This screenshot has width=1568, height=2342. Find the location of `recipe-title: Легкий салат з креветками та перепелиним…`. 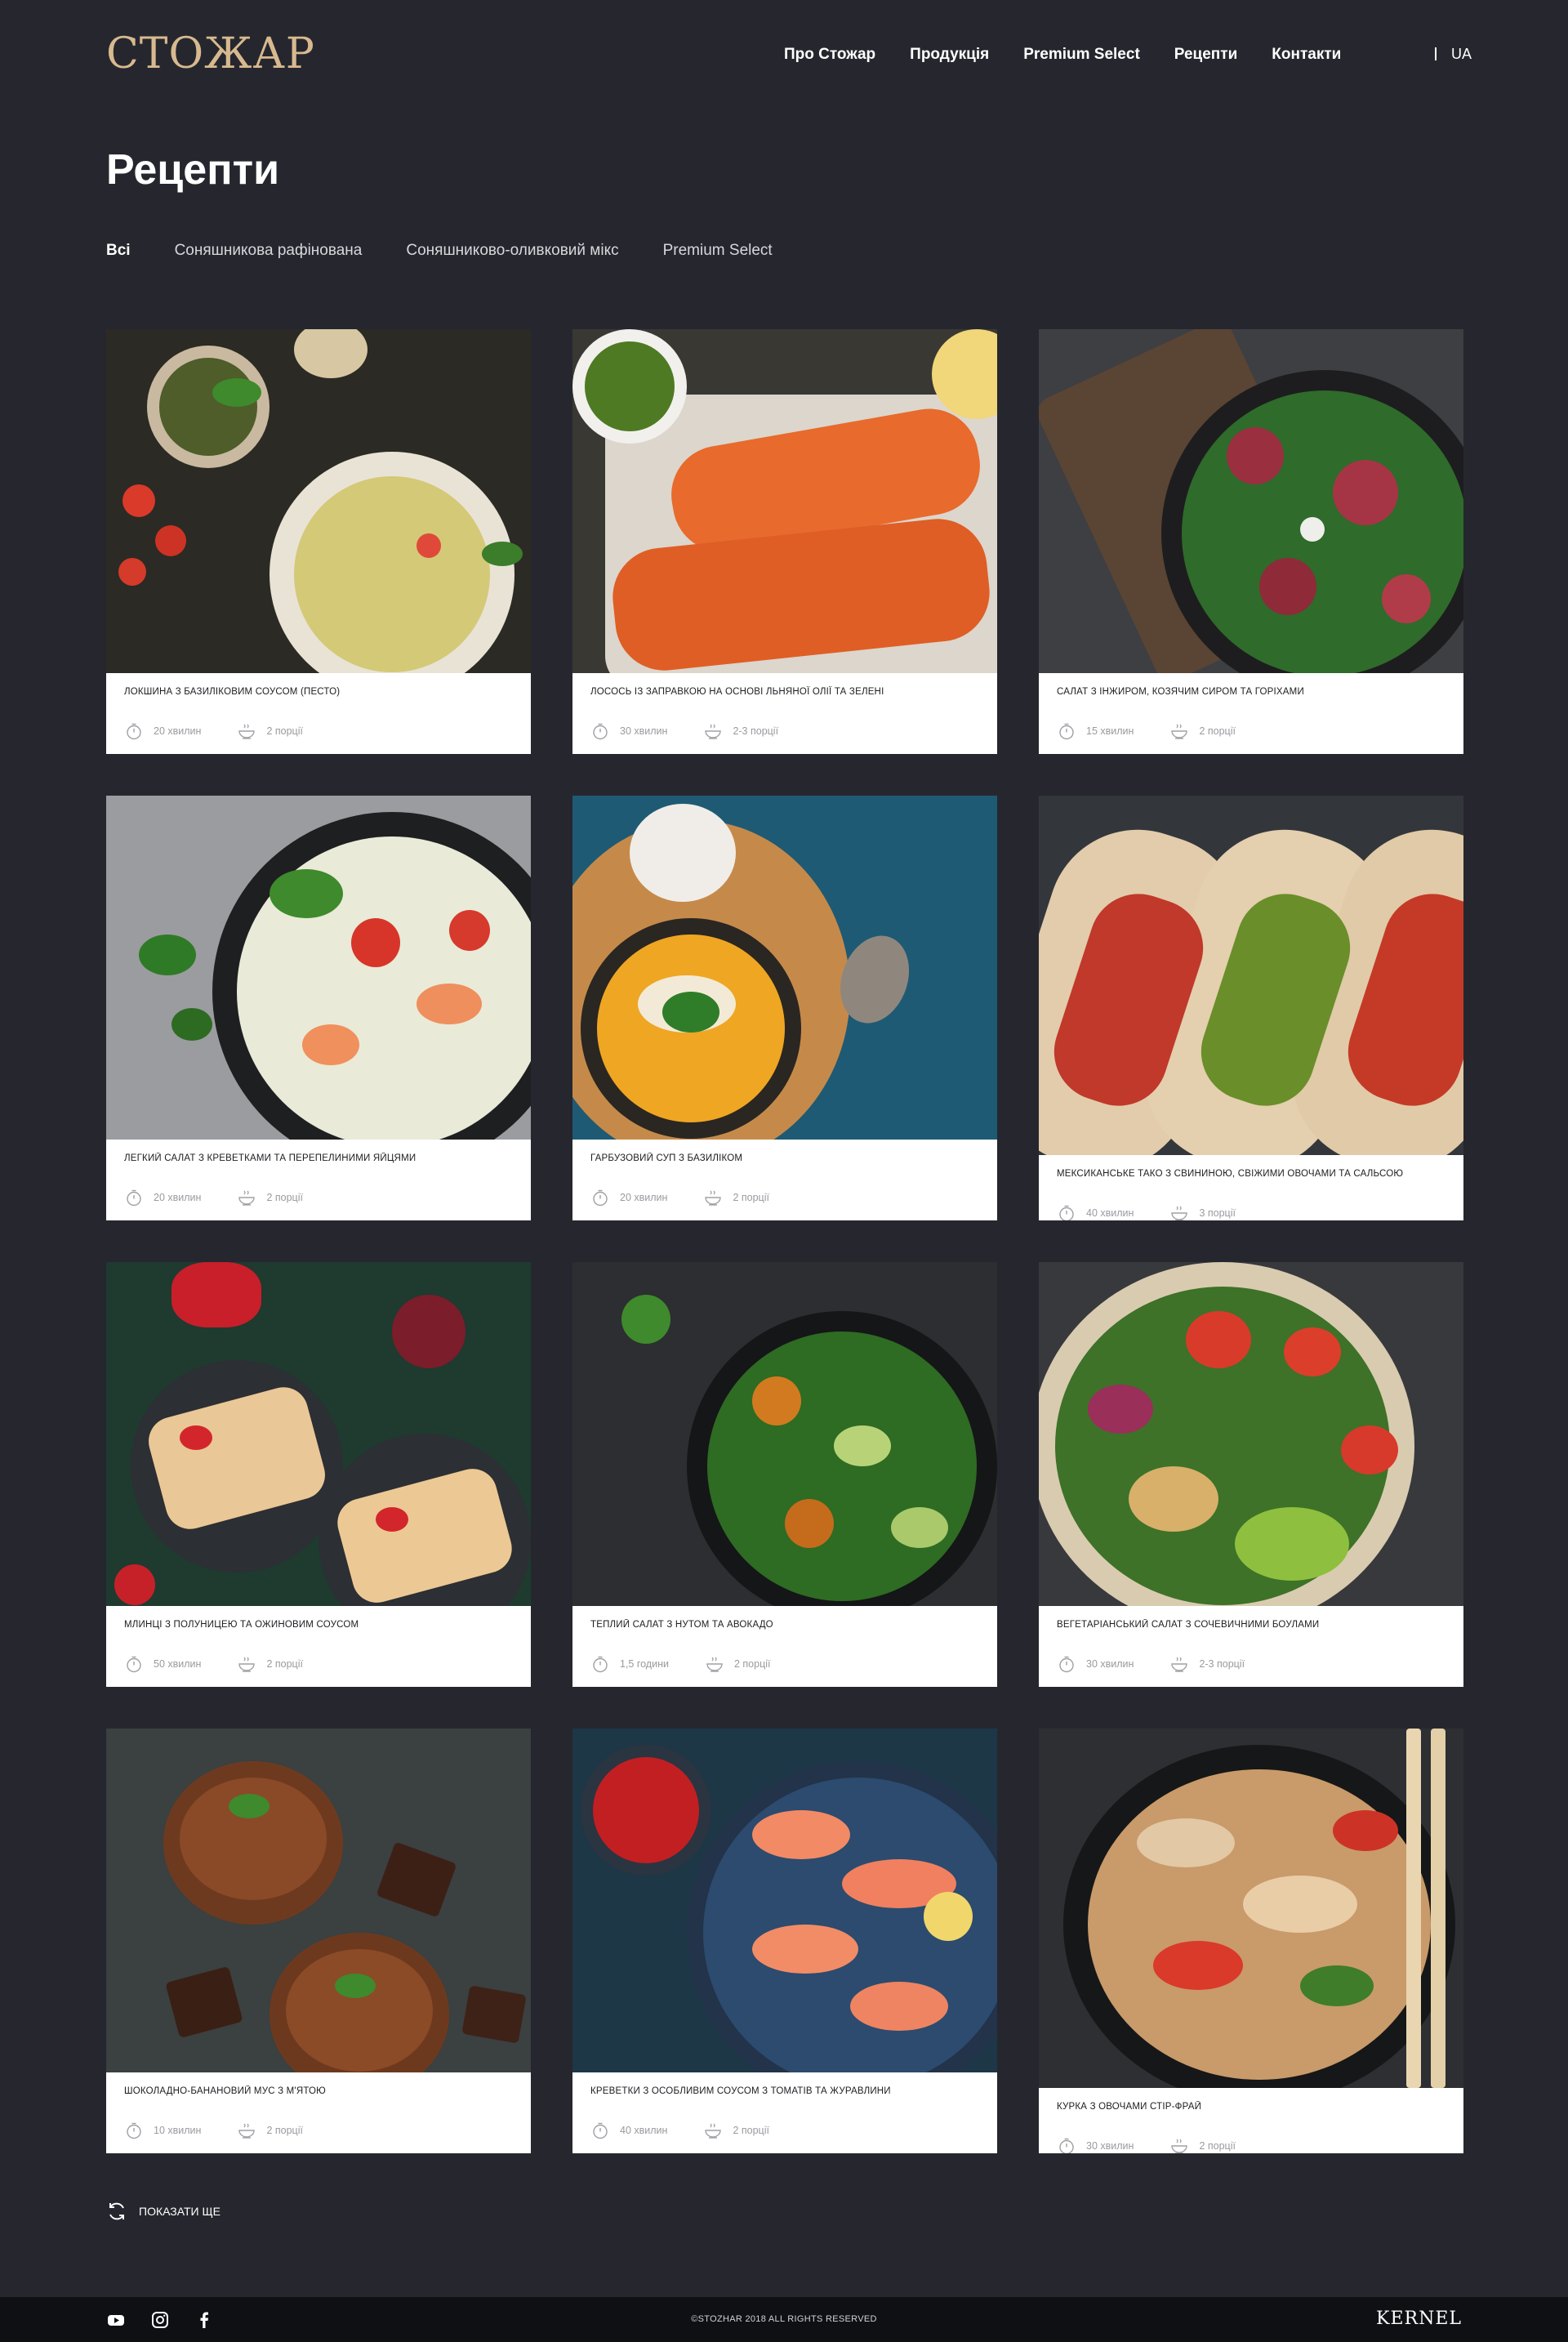

recipe-title: Легкий салат з креветками та перепелиним… is located at coordinates (270, 1158).